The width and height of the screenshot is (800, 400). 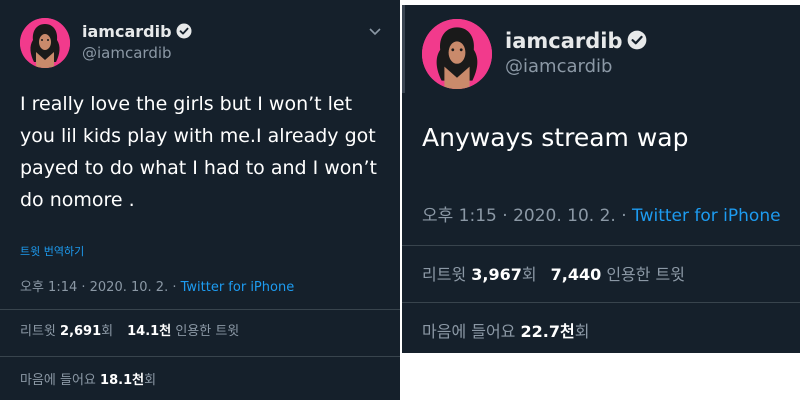 I want to click on likes-stats: 마음에 들어요 22.7천회, so click(x=505, y=330).